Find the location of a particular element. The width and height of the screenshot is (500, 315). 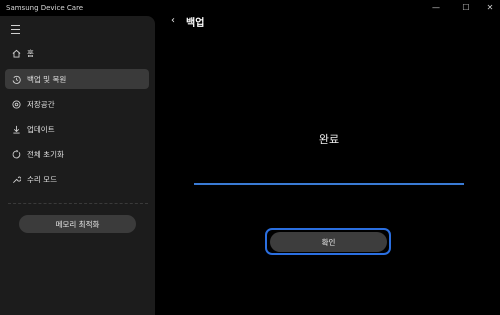

memory-optimize-button: 메모리 최적화 is located at coordinates (77, 224).